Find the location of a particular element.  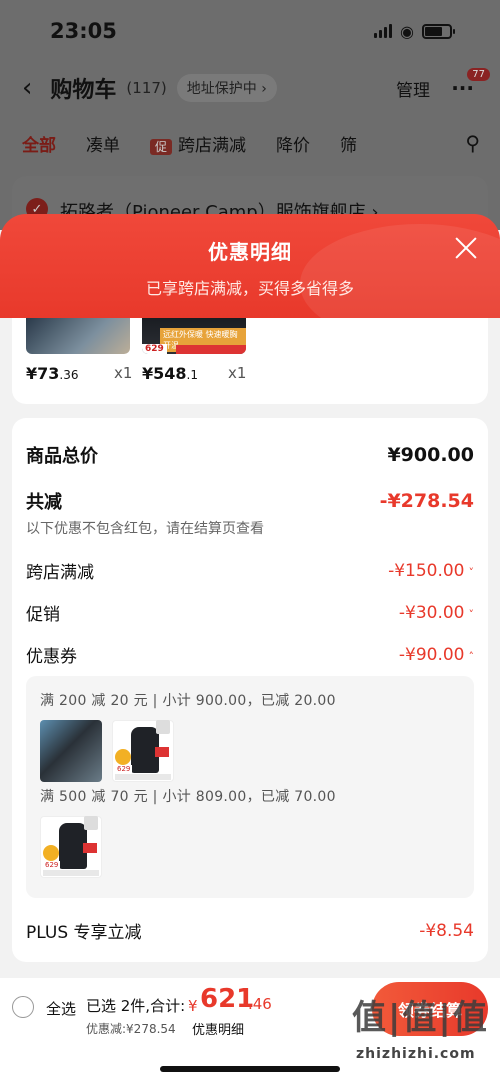

home-indicator is located at coordinates (250, 1069).